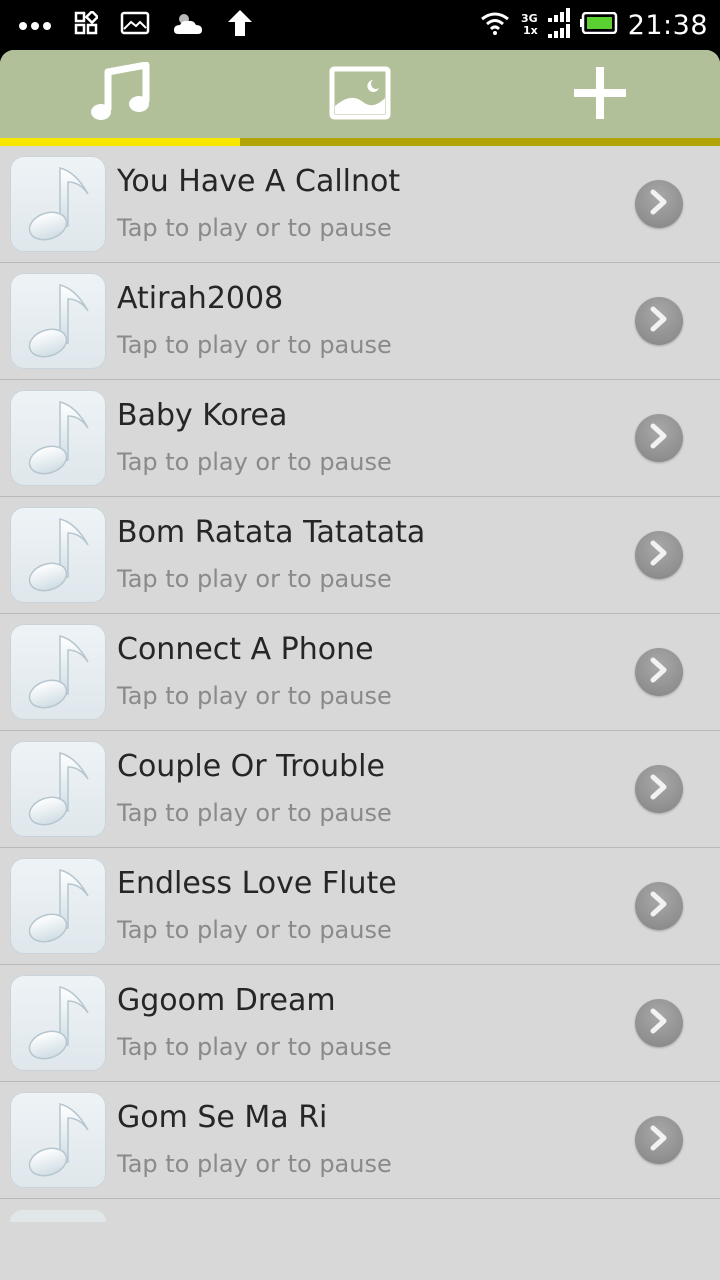 Image resolution: width=720 pixels, height=1280 pixels. I want to click on tab-bar, so click(360, 95).